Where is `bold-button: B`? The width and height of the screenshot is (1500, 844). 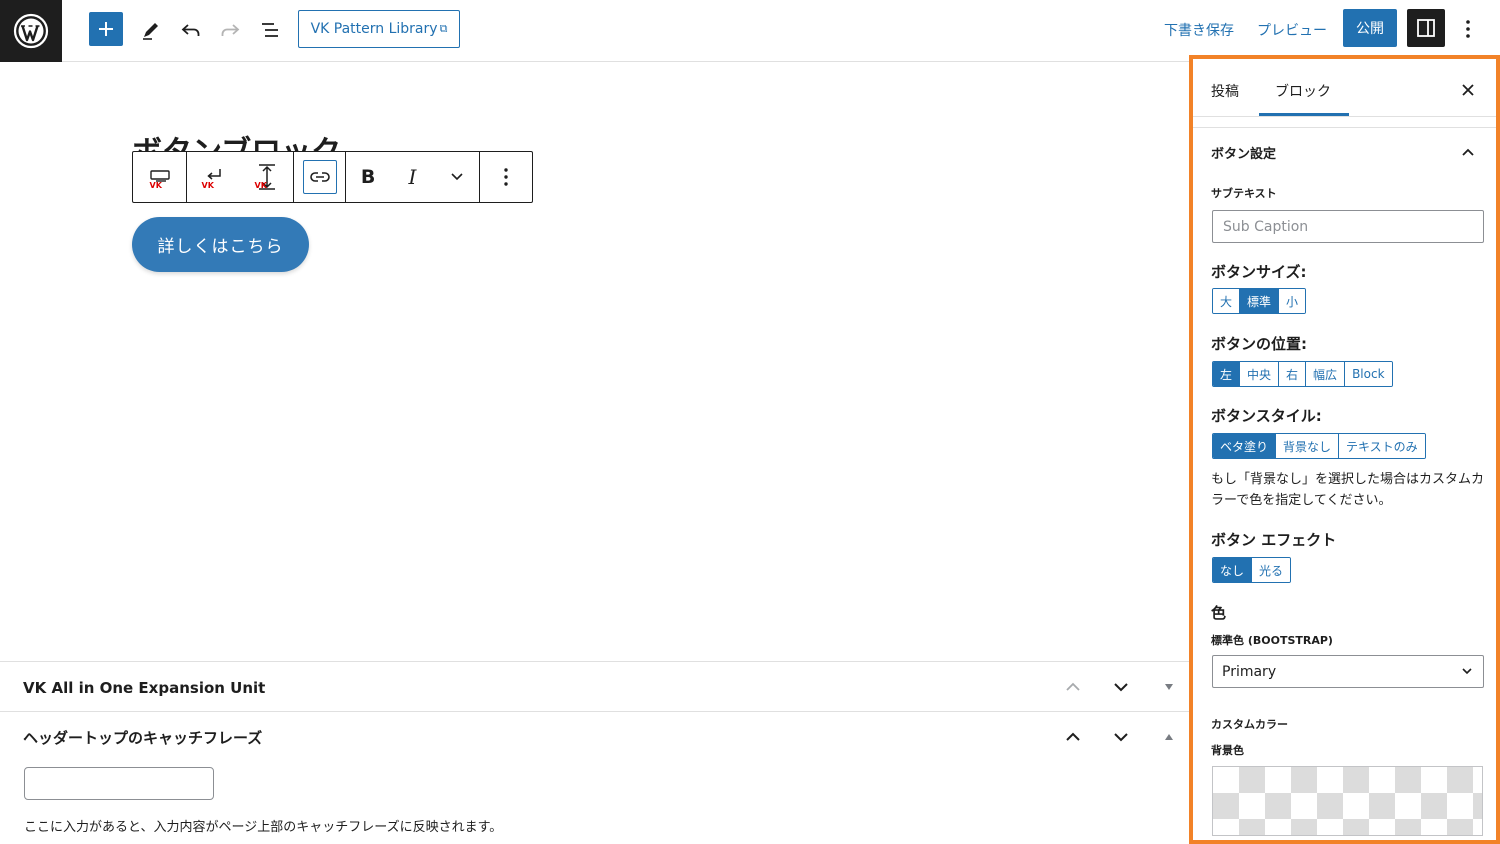 bold-button: B is located at coordinates (368, 177).